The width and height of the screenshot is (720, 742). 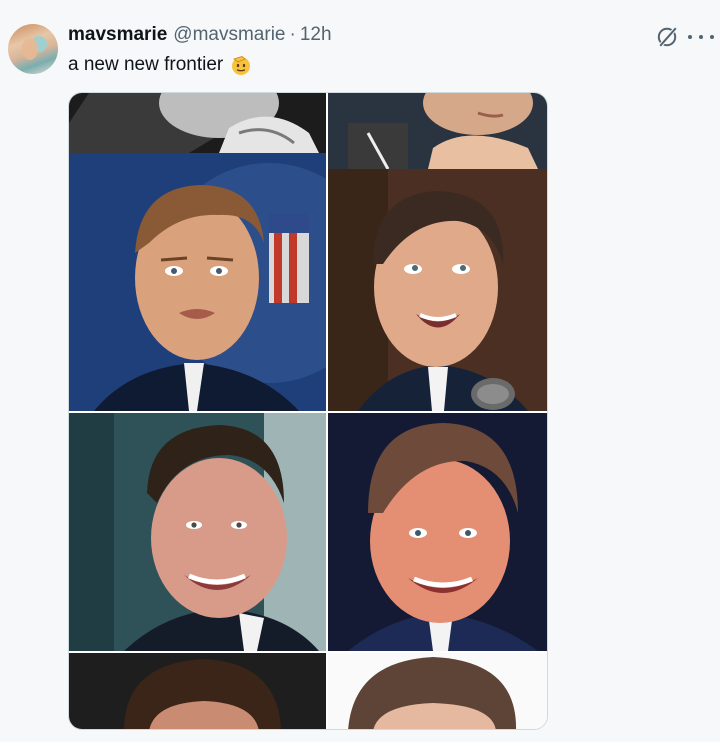 What do you see at coordinates (701, 37) in the screenshot?
I see `more-options-icon` at bounding box center [701, 37].